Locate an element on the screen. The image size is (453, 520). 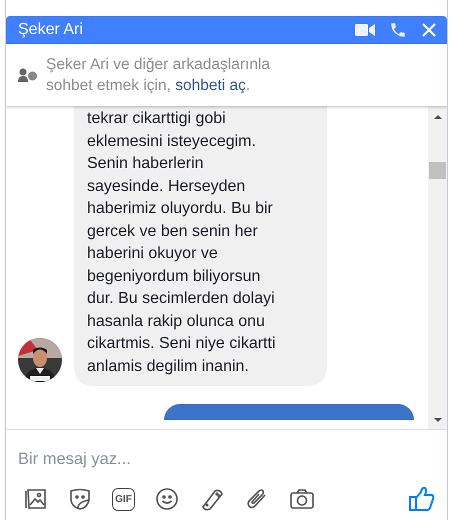
notice-text: Şeker Ari ve diğer arkadaşlarınla sohbet etmek için, sohbeti aç. is located at coordinates (159, 75).